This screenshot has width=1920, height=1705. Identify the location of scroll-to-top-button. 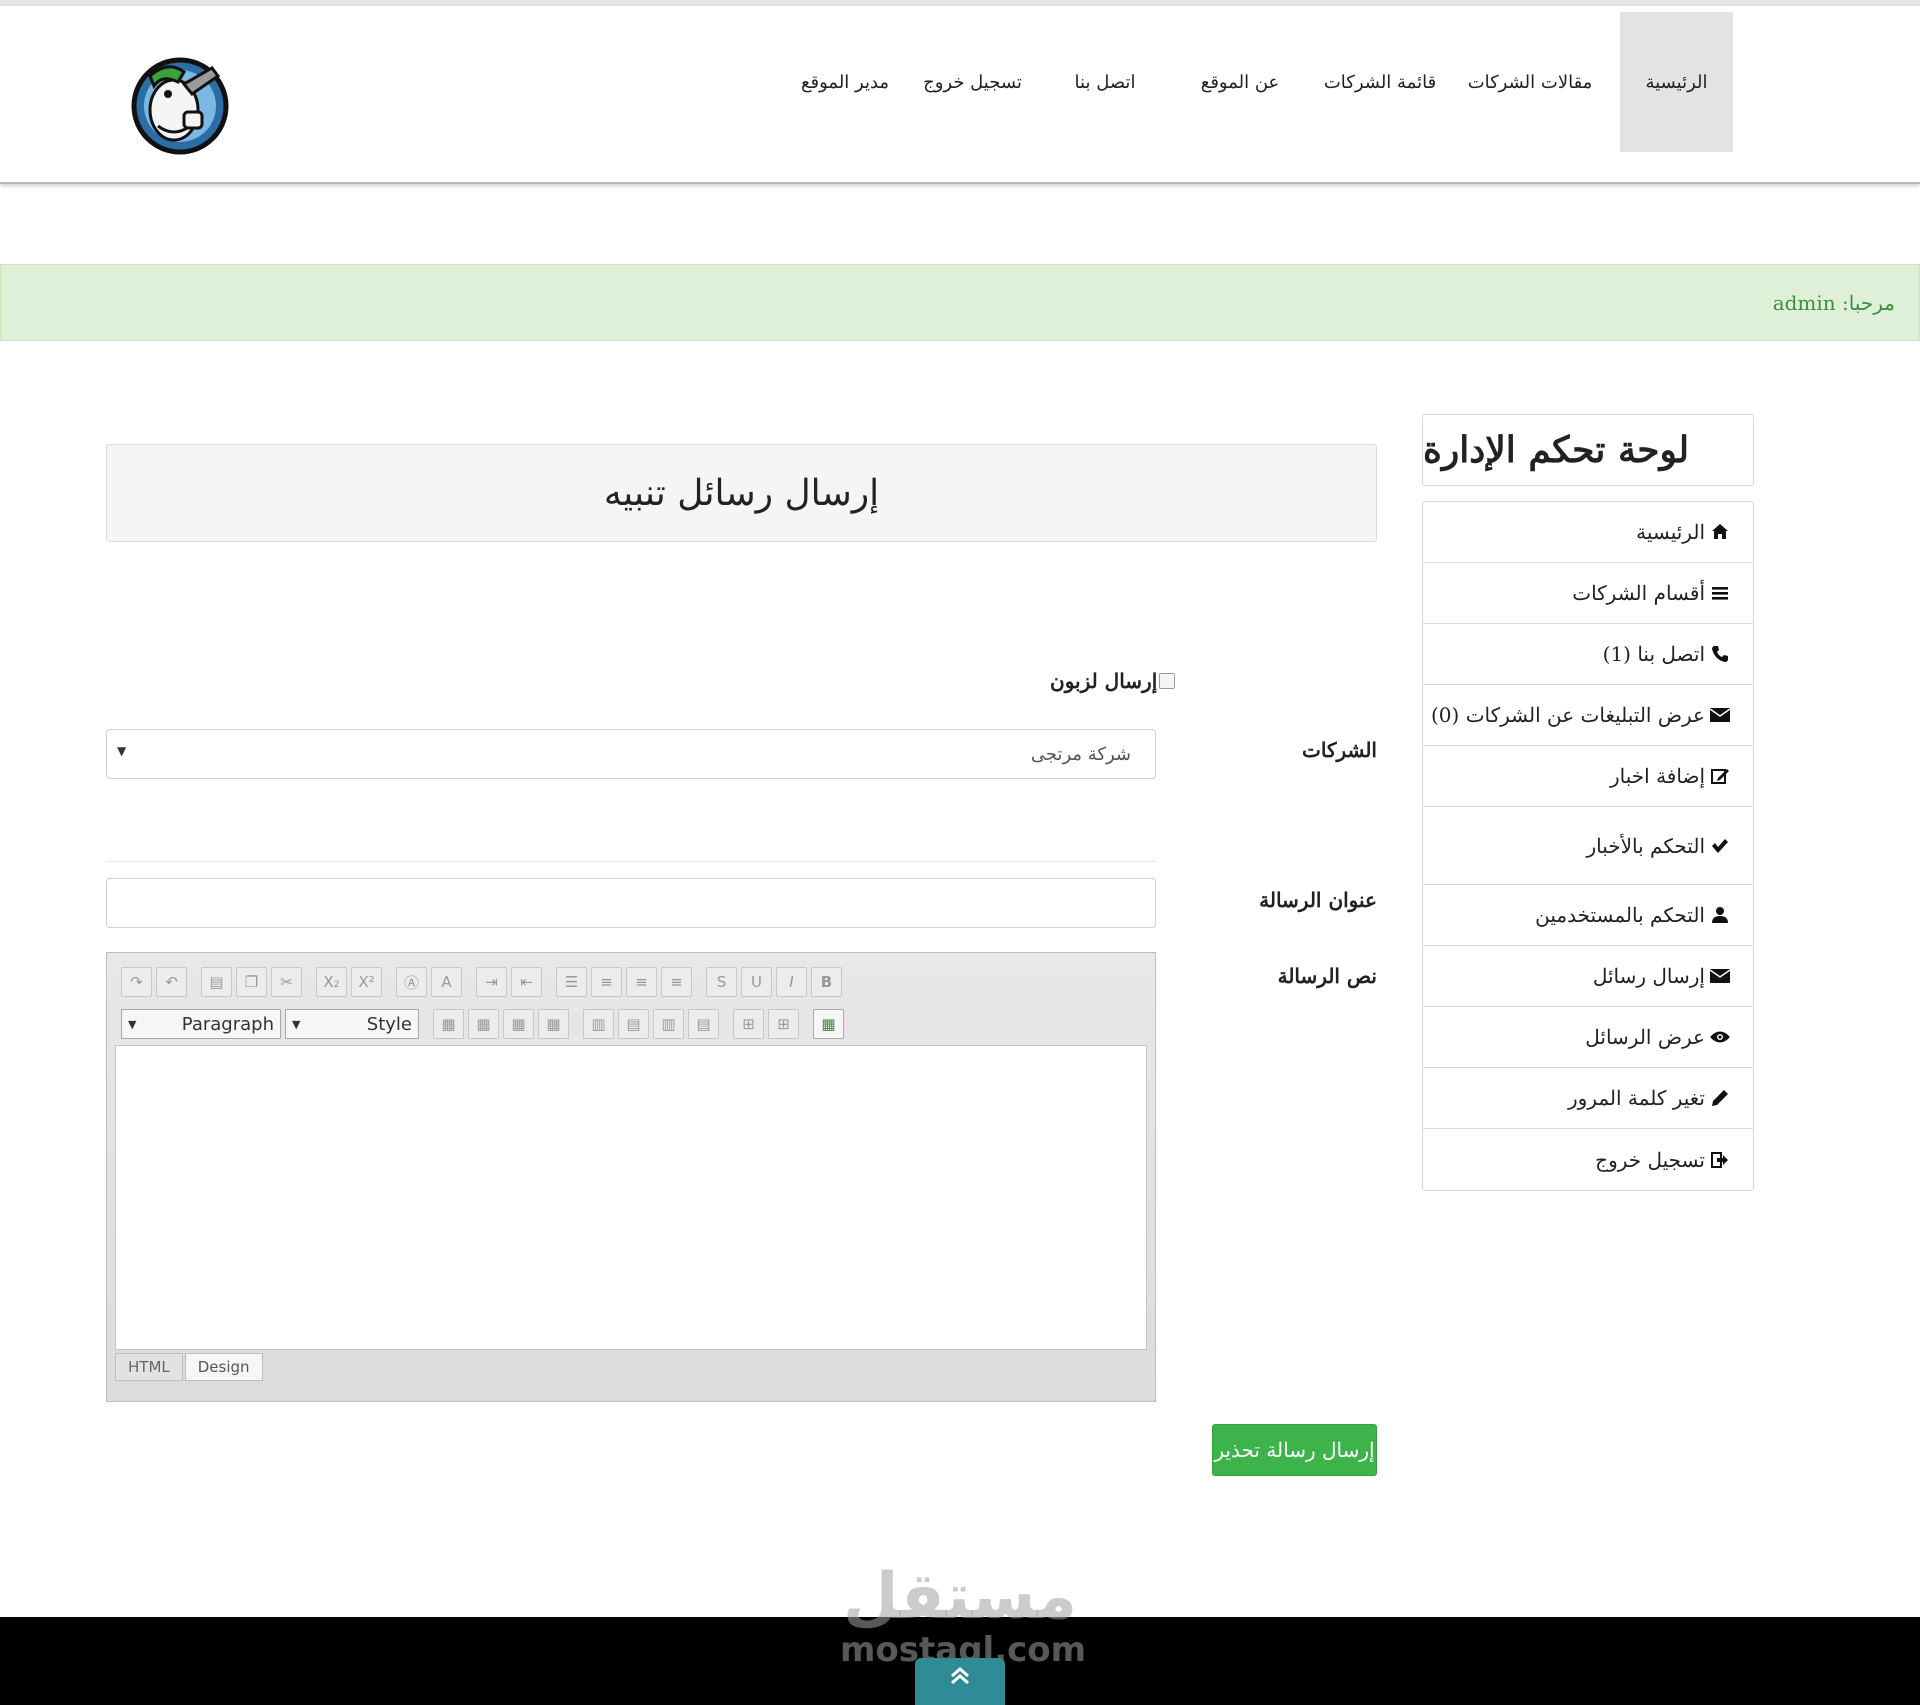
(960, 1681).